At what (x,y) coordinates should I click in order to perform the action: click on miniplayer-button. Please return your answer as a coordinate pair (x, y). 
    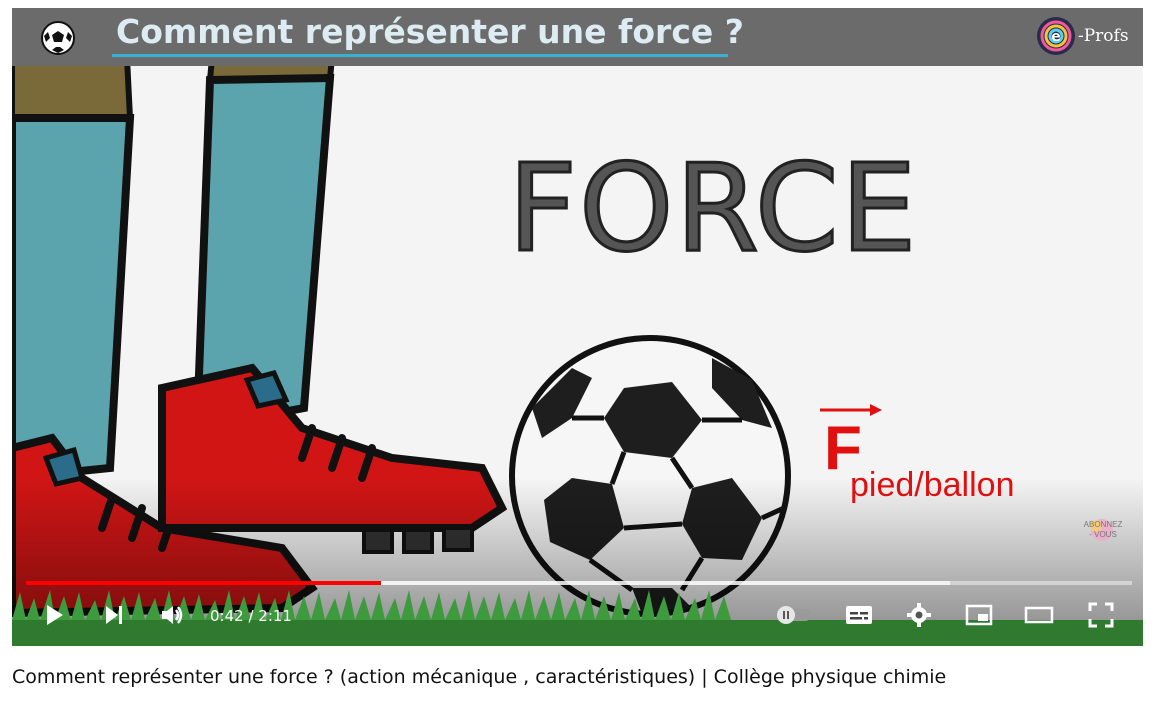
    Looking at the image, I should click on (979, 615).